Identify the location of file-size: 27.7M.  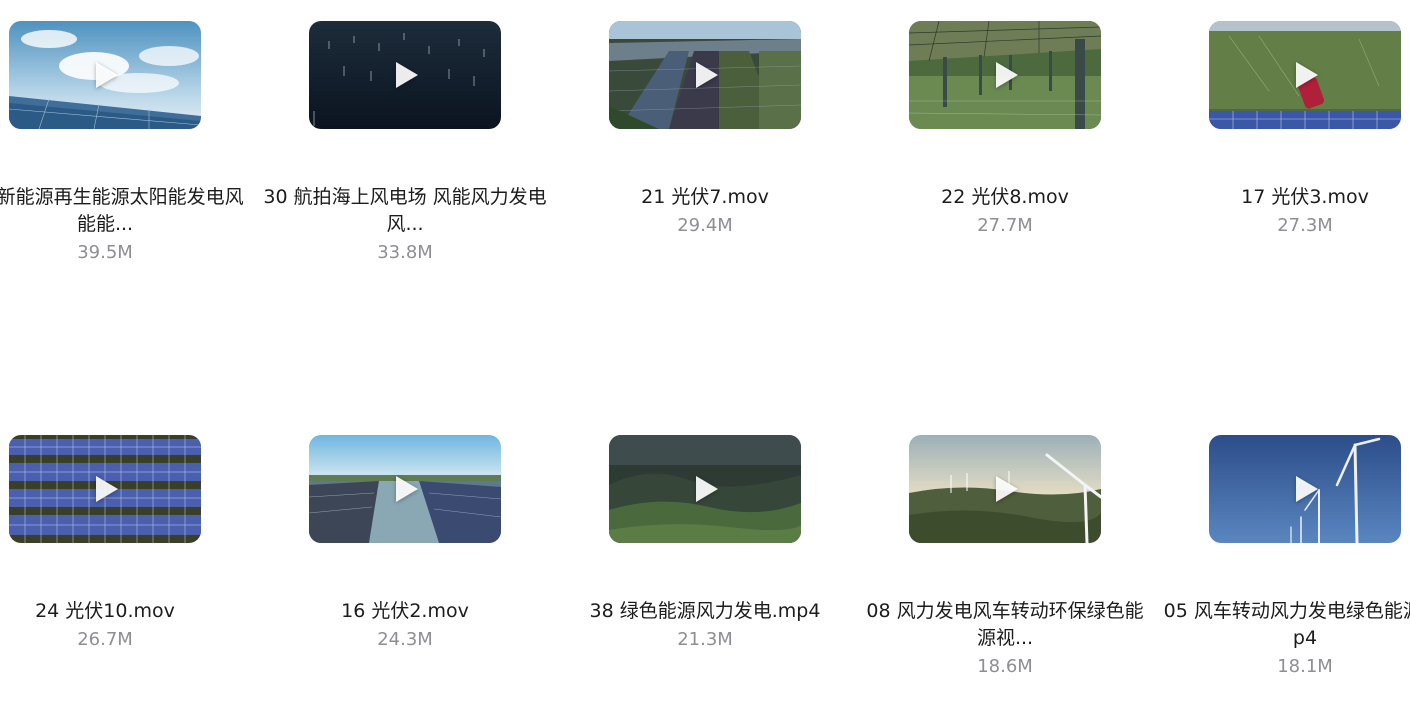
(1005, 225).